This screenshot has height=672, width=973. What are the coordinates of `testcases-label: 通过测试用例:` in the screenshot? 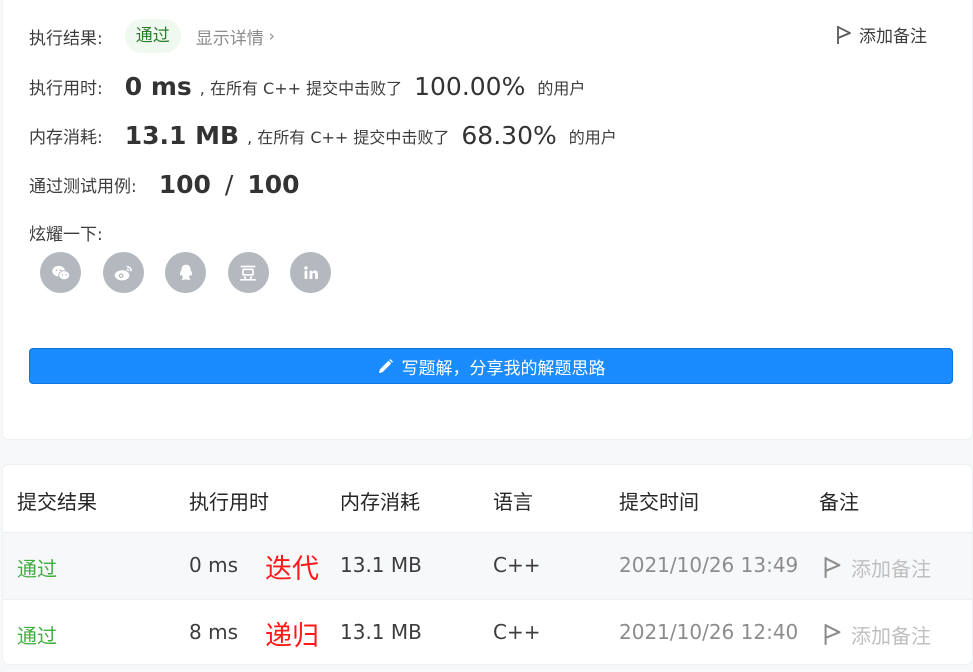 It's located at (83, 187).